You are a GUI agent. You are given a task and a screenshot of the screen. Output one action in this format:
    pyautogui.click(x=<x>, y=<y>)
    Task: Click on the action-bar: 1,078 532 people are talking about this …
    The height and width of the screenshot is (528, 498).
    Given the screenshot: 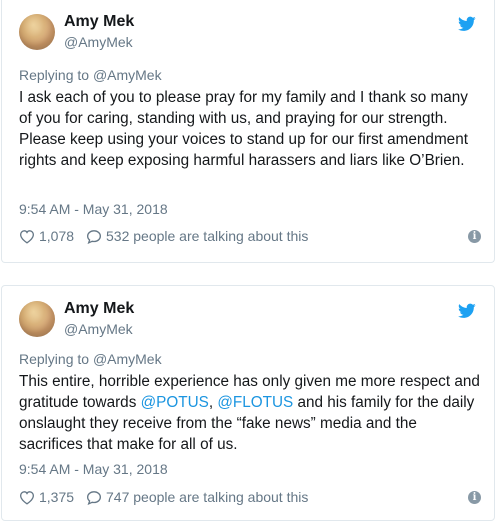 What is the action you would take?
    pyautogui.click(x=250, y=237)
    